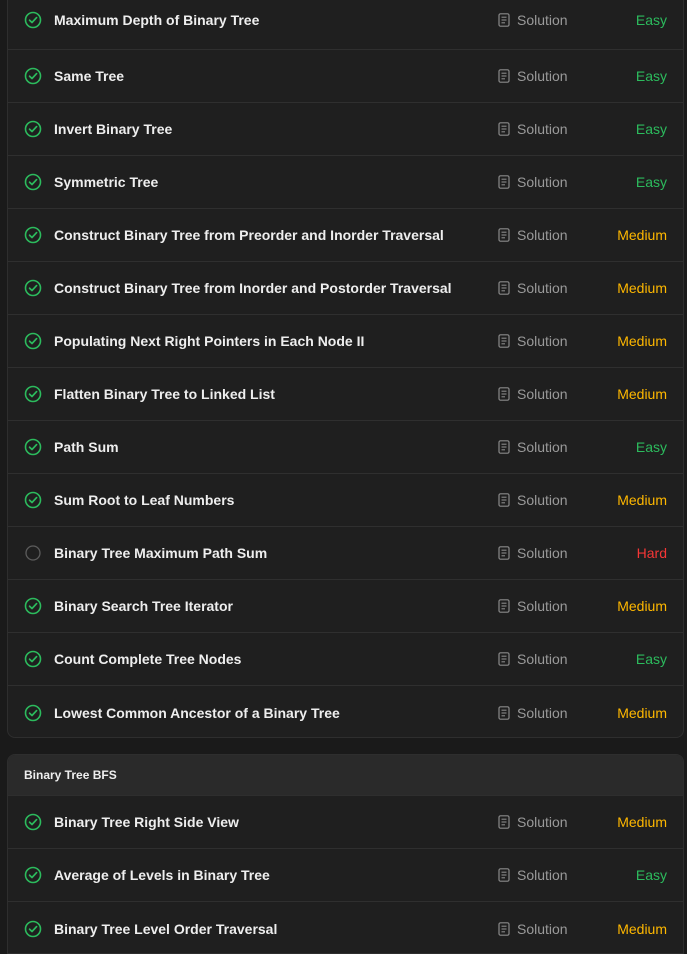  I want to click on difficulty-label: Hard, so click(651, 553).